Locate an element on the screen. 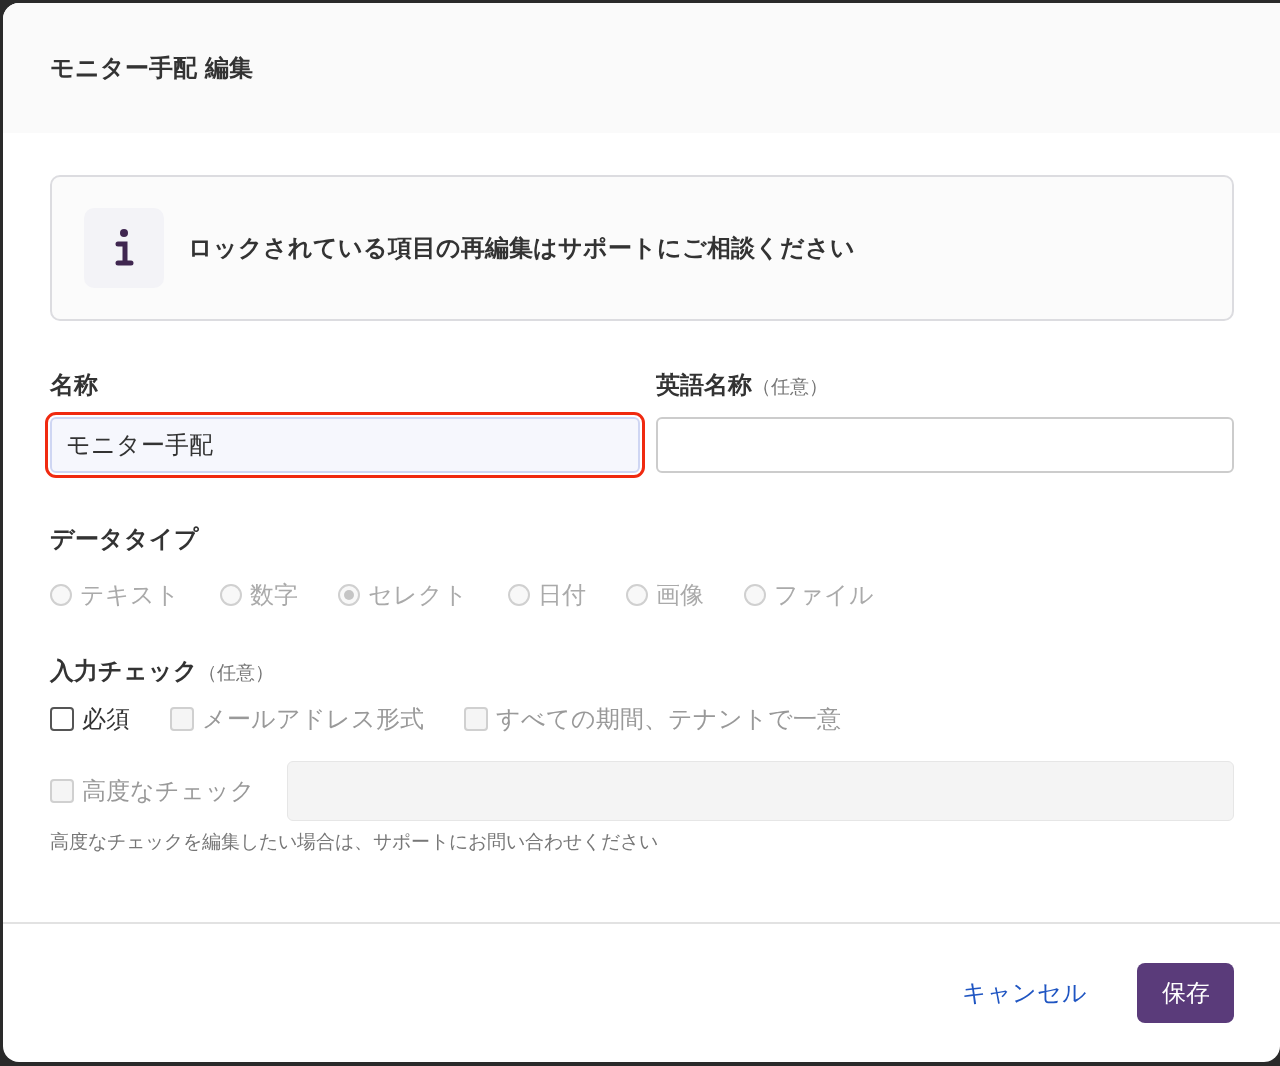 This screenshot has height=1066, width=1280. section-label: データタイプ is located at coordinates (124, 539).